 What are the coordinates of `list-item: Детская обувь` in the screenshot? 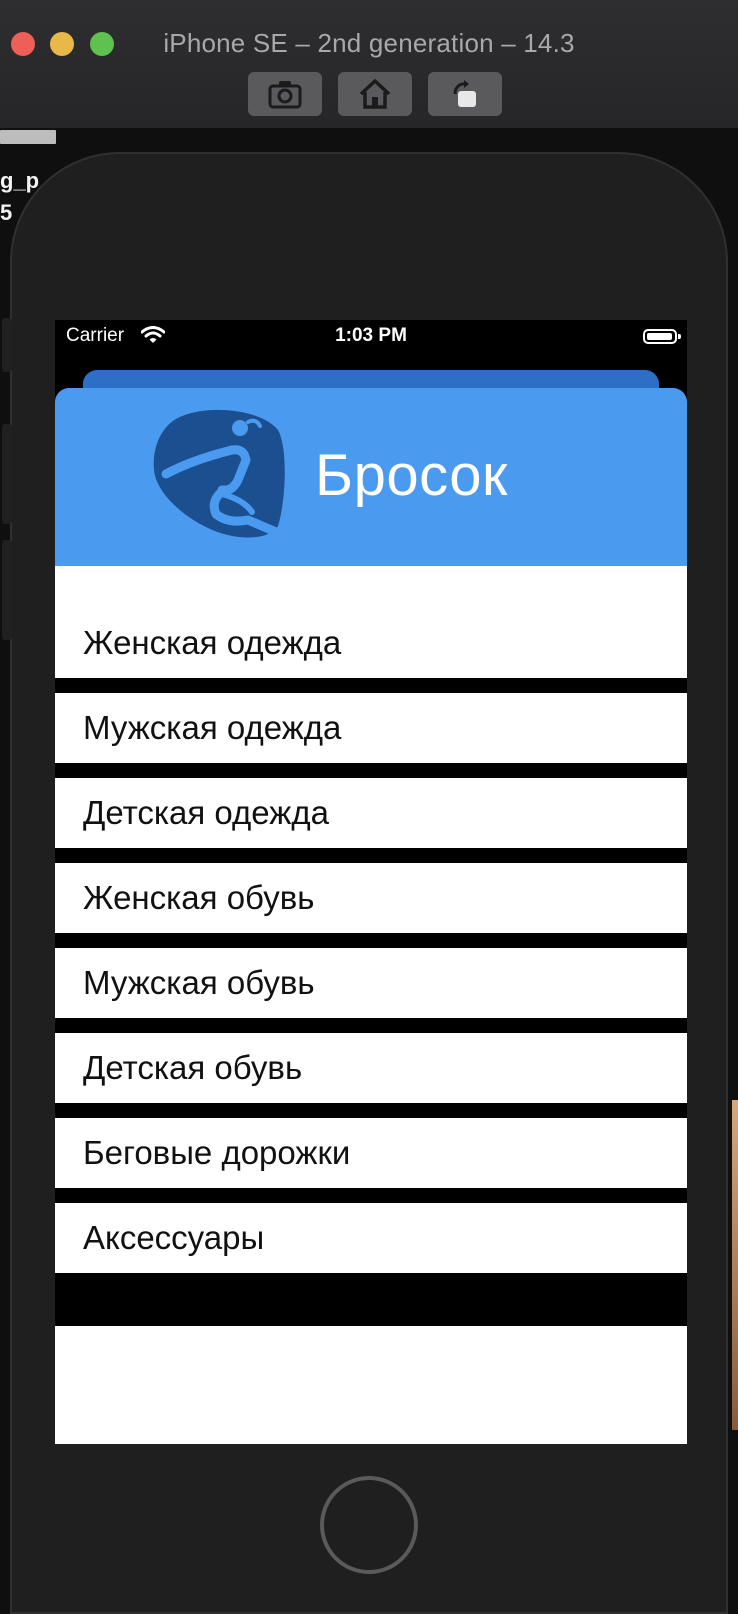 It's located at (371, 1068).